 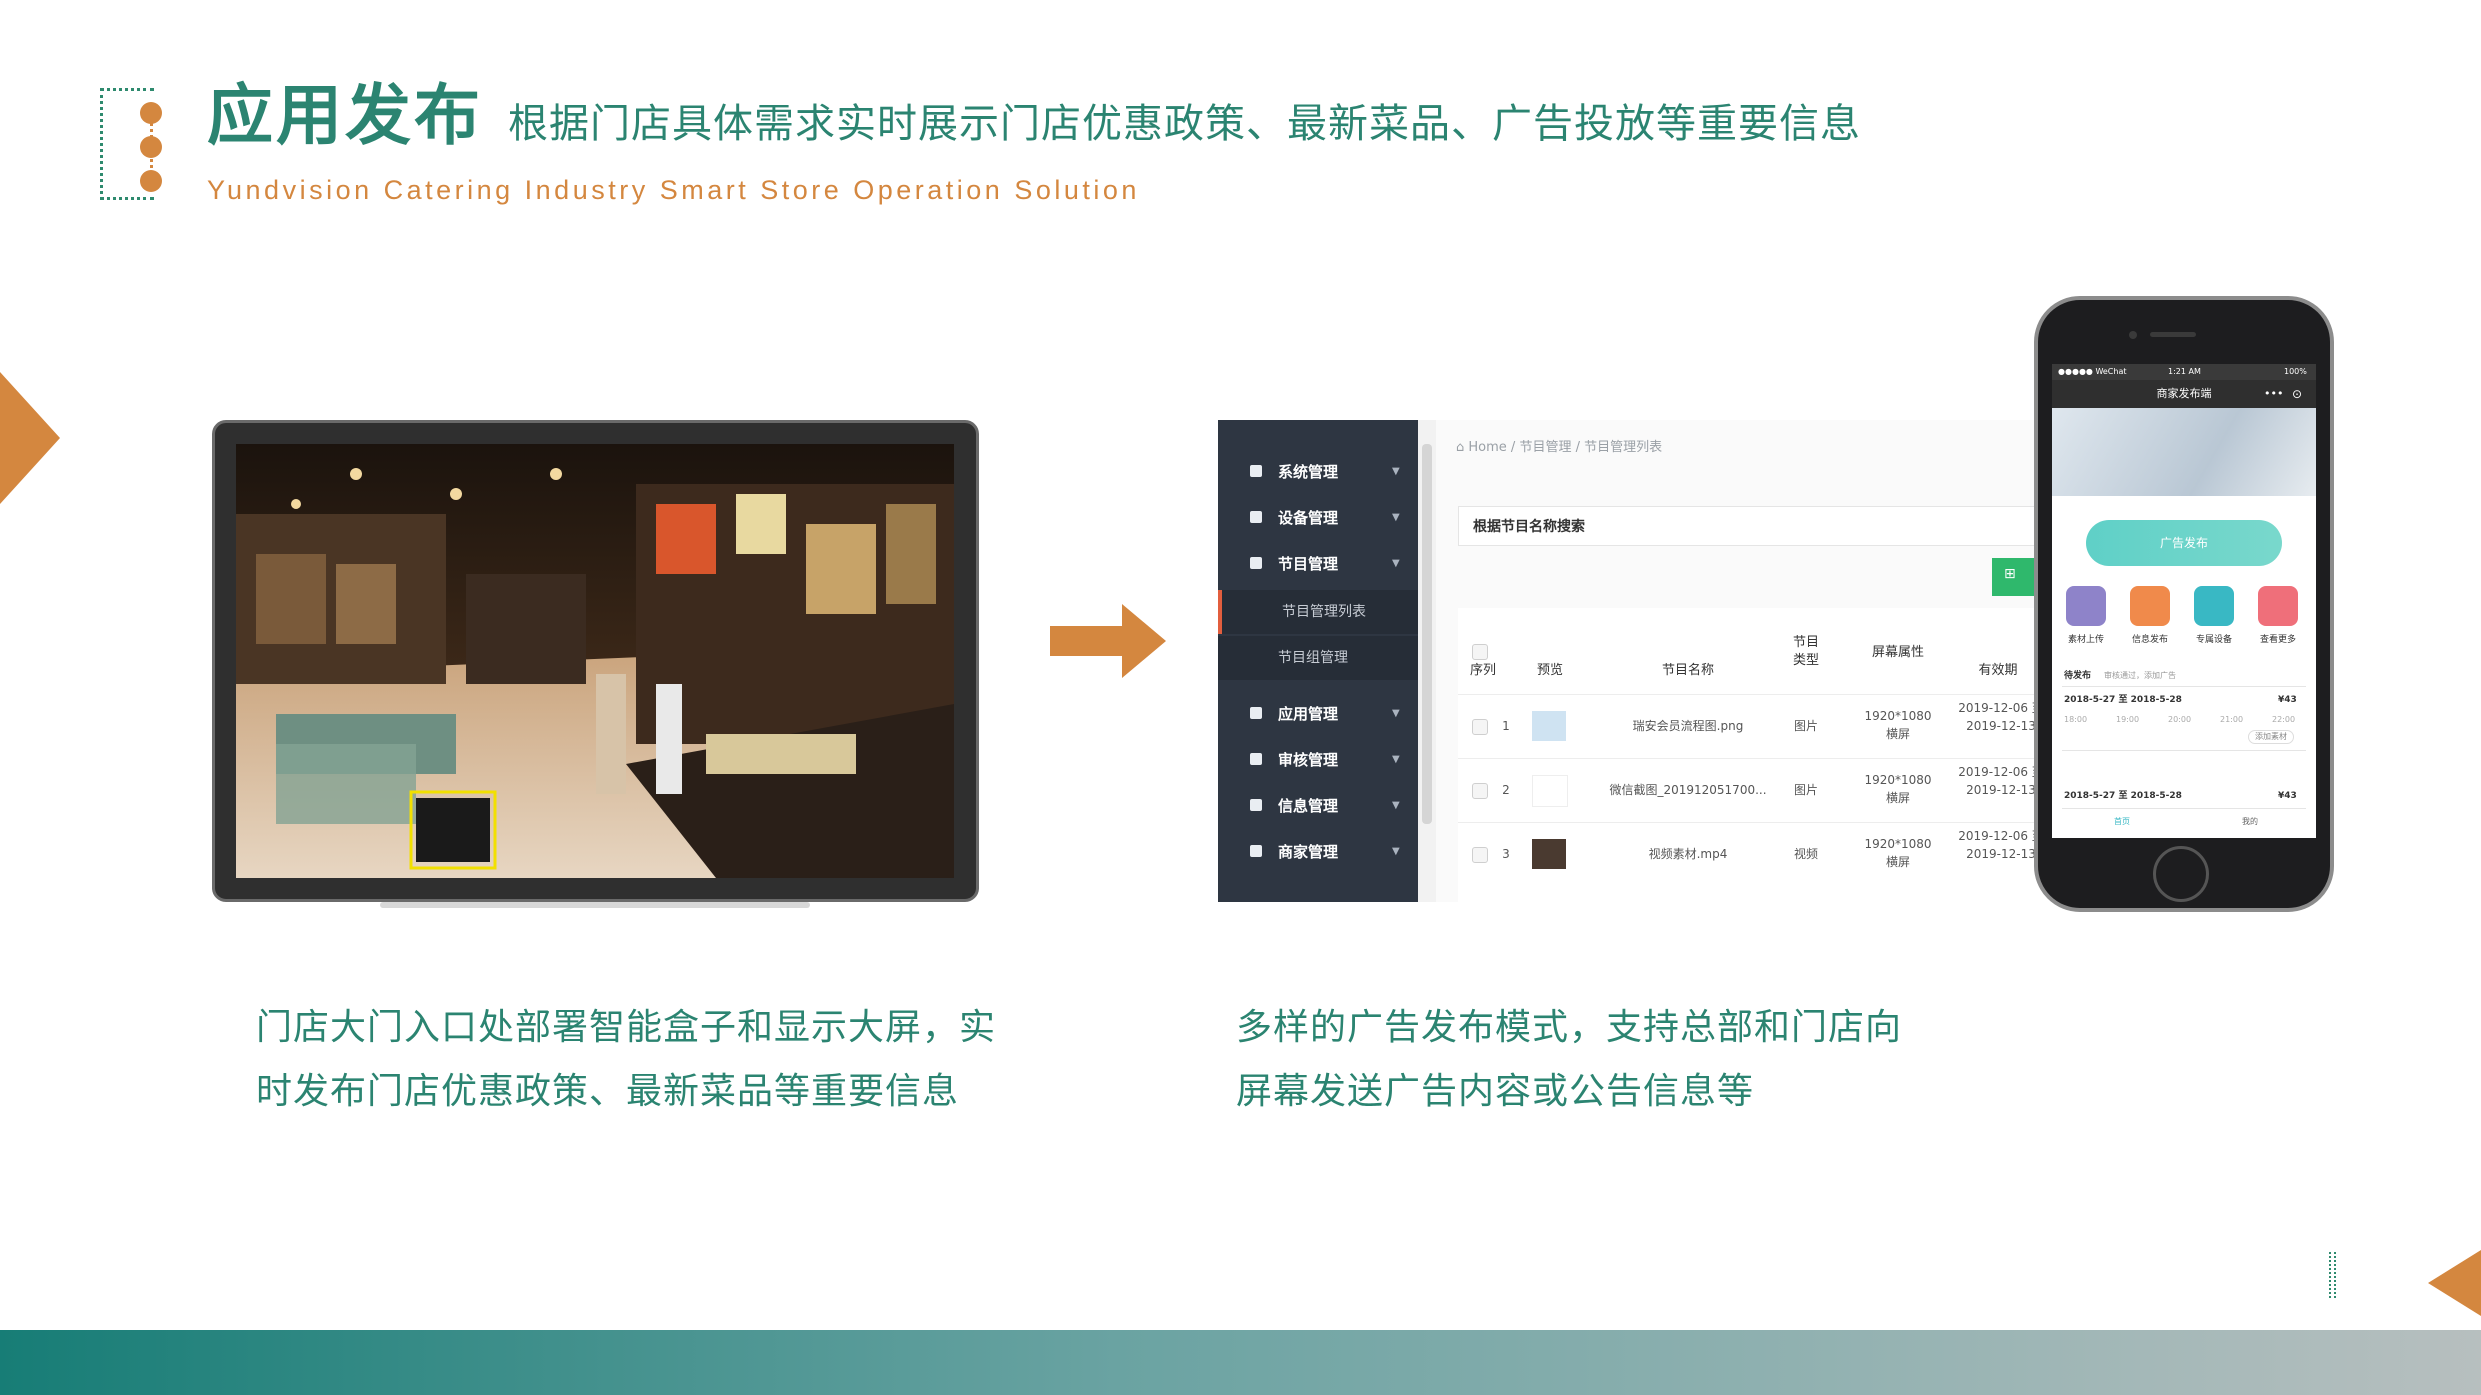 I want to click on home-icon: ⌂, so click(x=1460, y=447).